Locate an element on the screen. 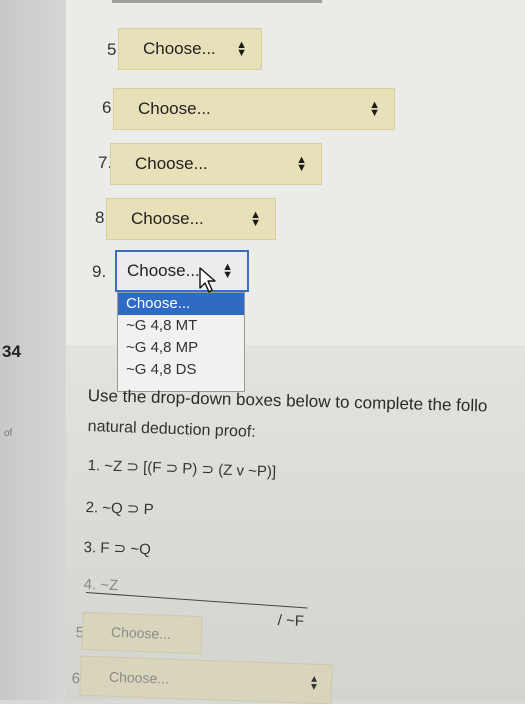 This screenshot has width=525, height=704. question-number: 34 is located at coordinates (11, 351).